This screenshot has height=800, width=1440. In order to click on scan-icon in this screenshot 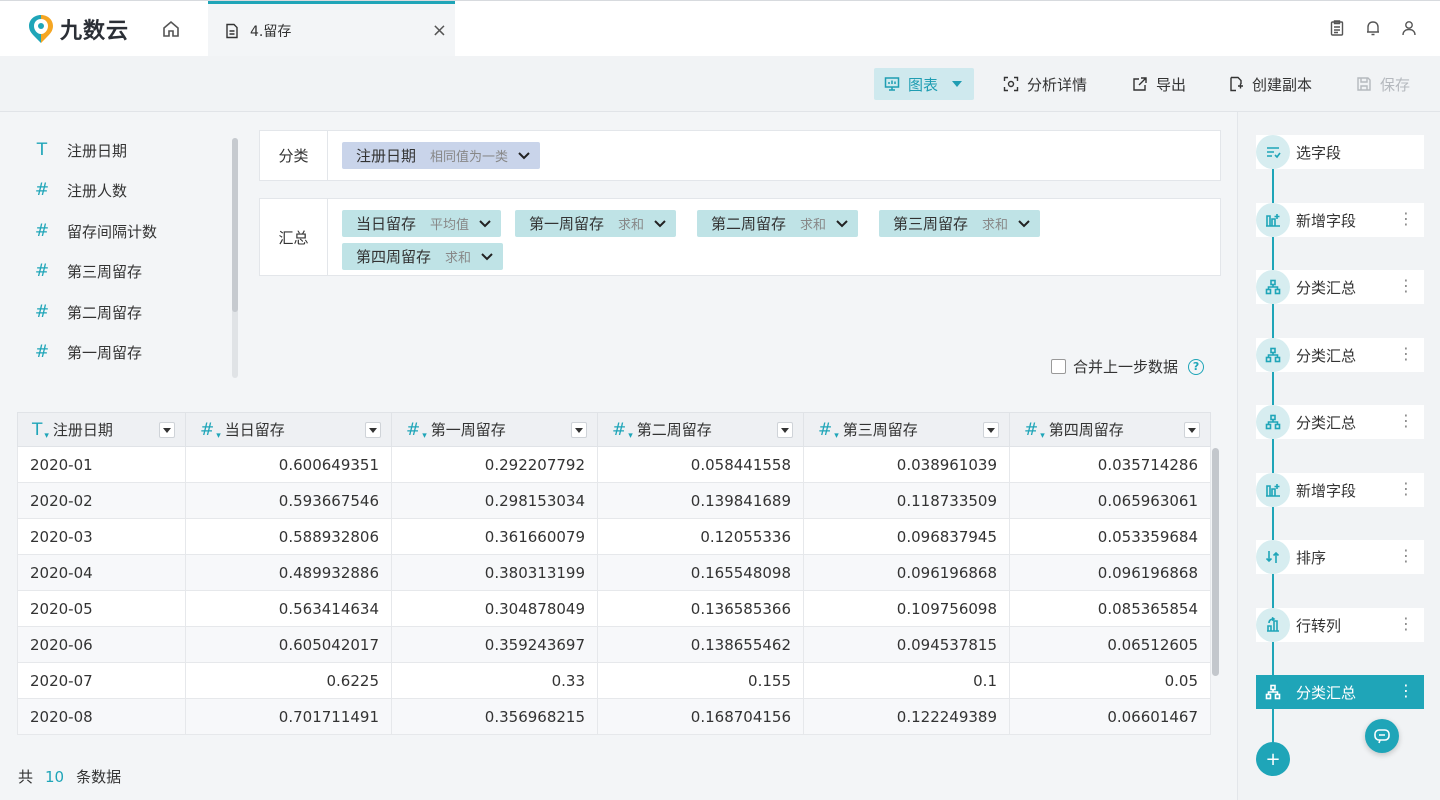, I will do `click(1011, 84)`.